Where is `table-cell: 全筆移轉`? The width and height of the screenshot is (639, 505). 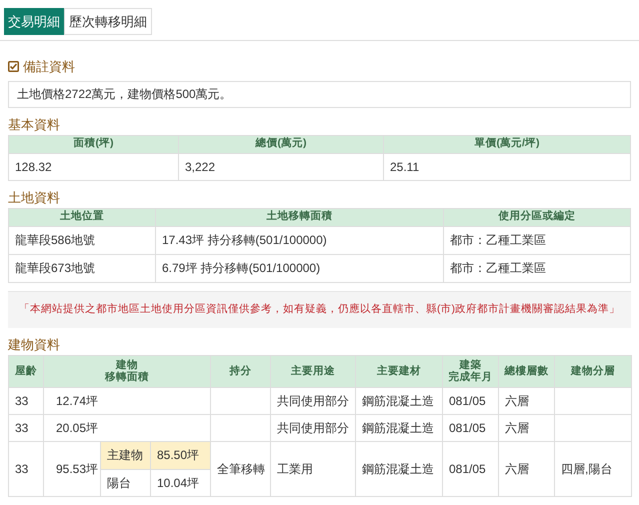
table-cell: 全筆移轉 is located at coordinates (240, 468).